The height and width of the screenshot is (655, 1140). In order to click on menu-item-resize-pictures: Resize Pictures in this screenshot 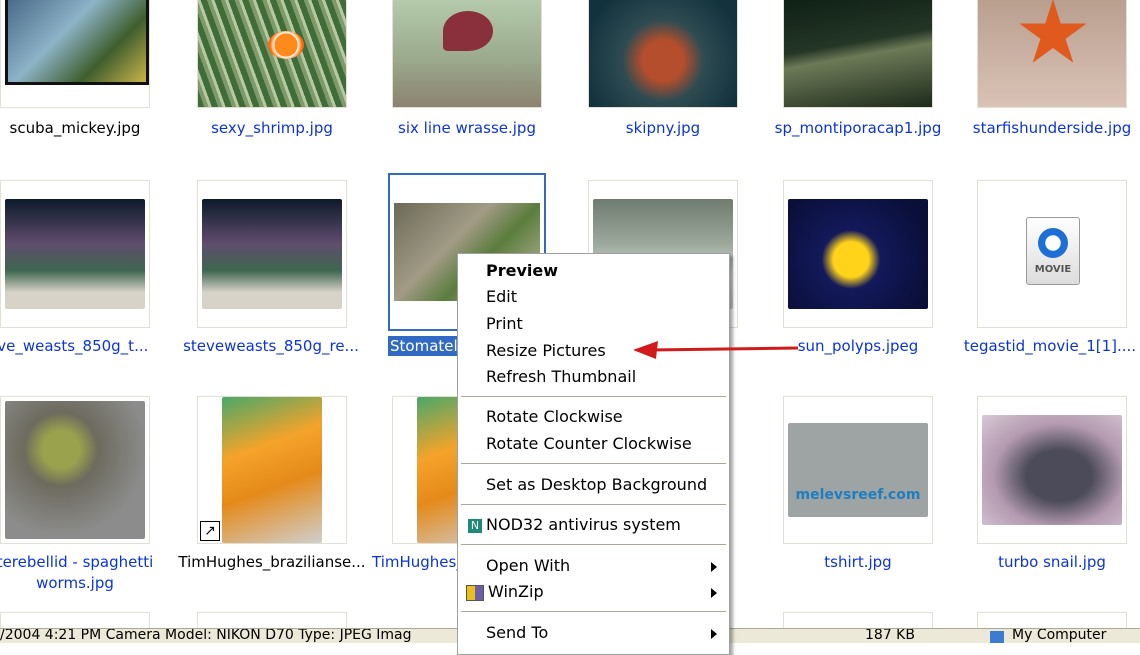, I will do `click(593, 351)`.